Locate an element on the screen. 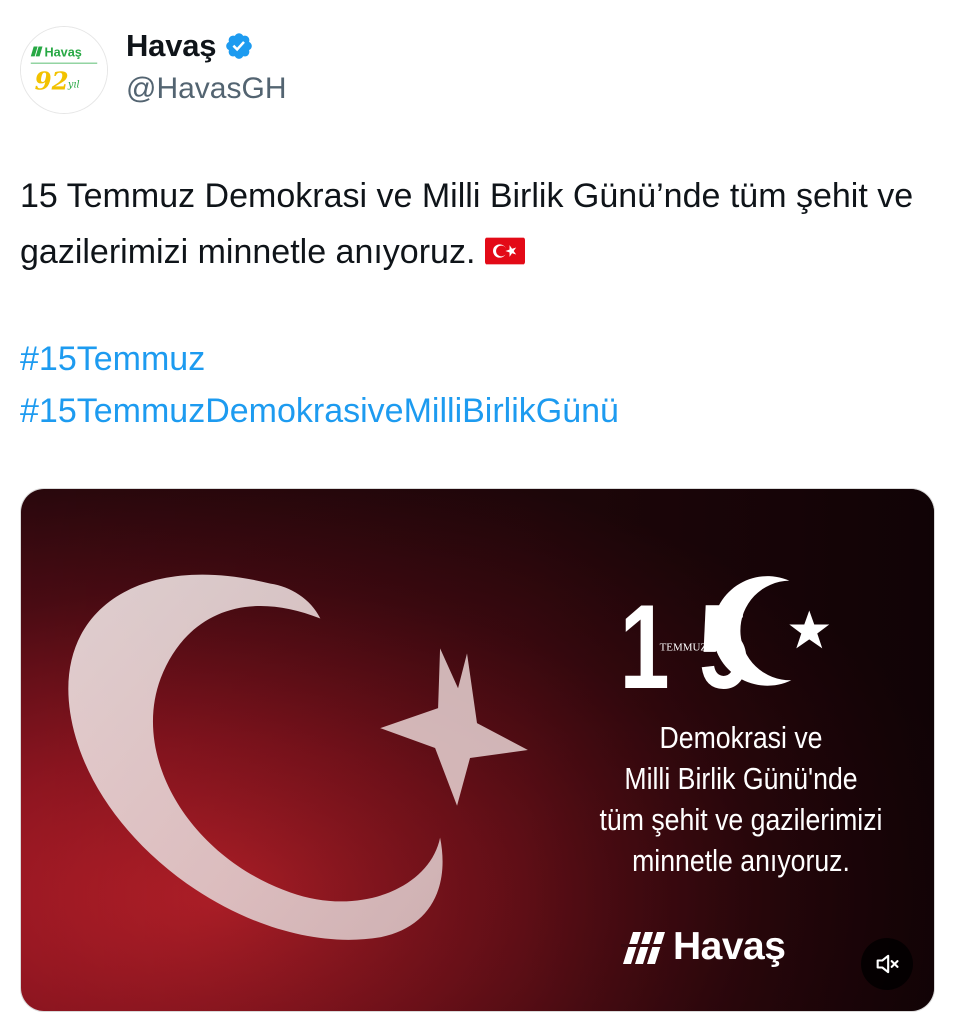 This screenshot has height=1024, width=955. verified-badge-icon is located at coordinates (239, 46).